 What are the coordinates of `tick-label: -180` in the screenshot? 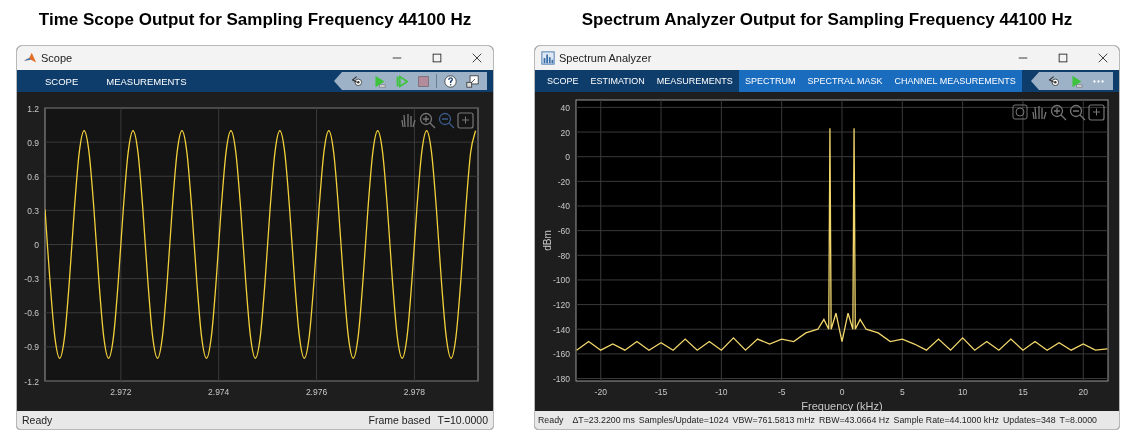 It's located at (561, 379).